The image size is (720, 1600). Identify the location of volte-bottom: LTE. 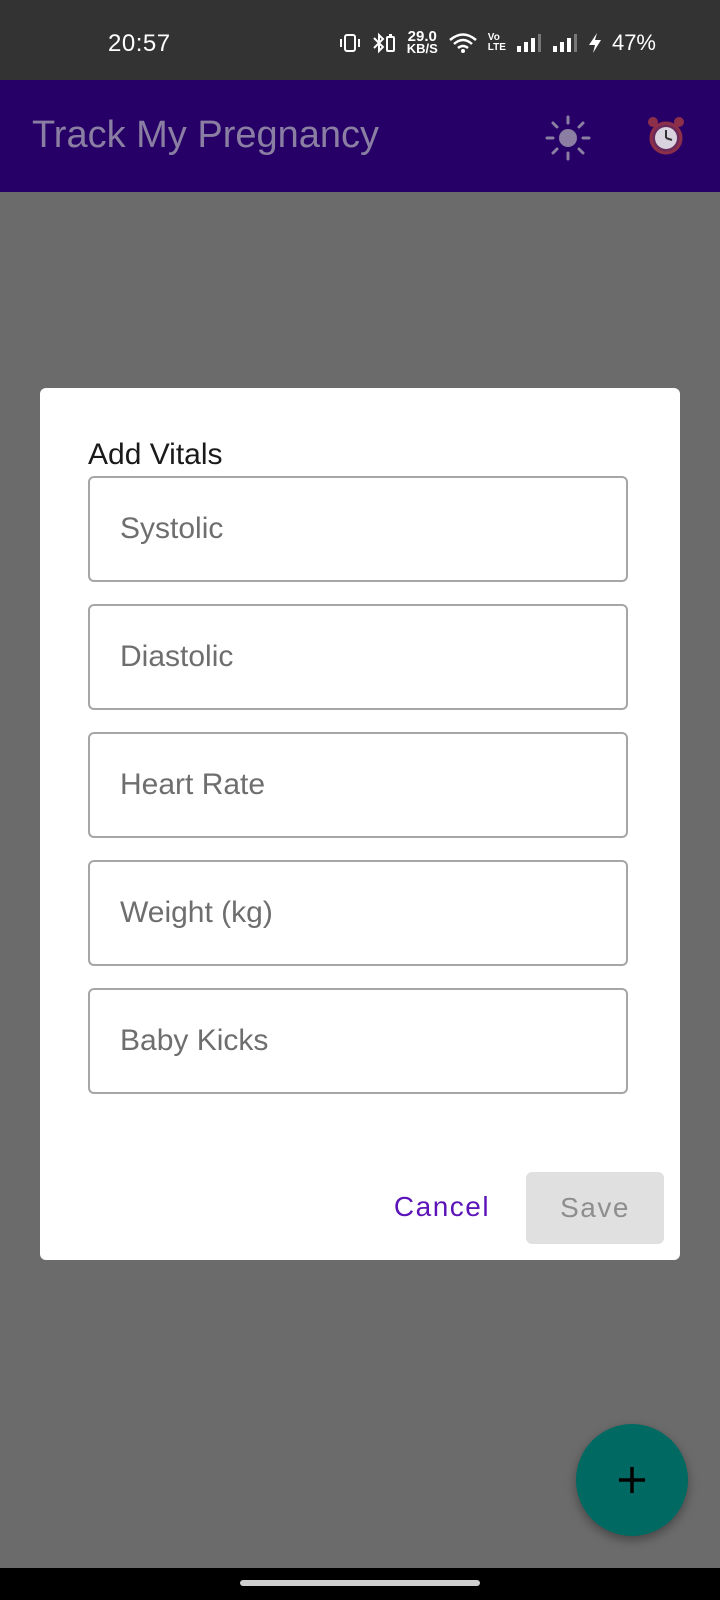
(496, 47).